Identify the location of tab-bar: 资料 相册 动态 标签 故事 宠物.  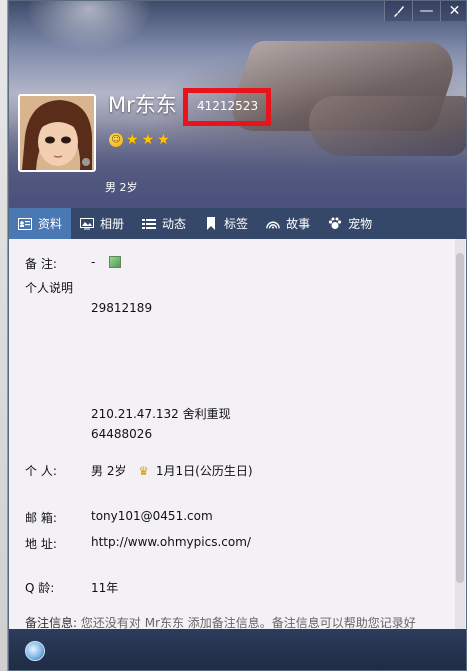
(237, 223).